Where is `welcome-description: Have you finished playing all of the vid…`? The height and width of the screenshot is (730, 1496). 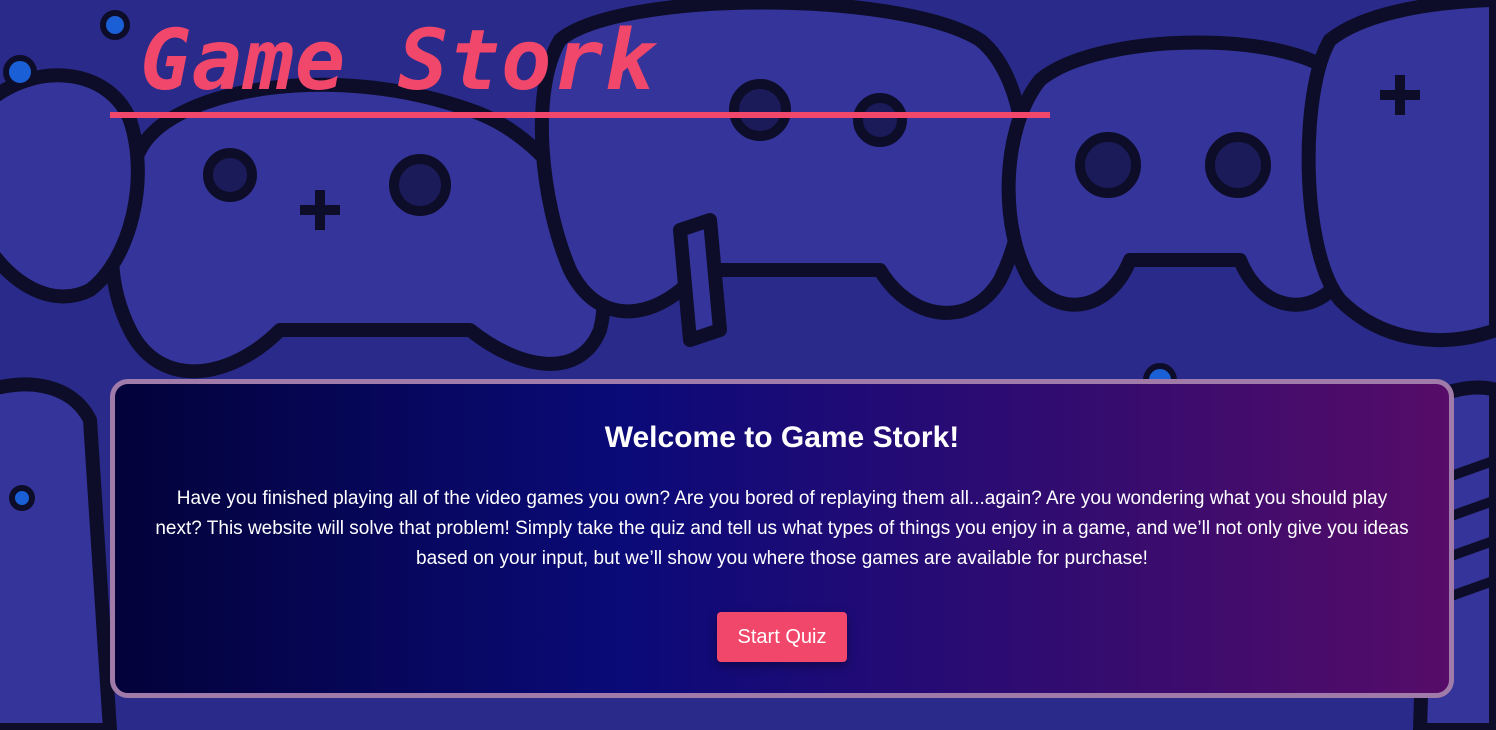
welcome-description: Have you finished playing all of the vid… is located at coordinates (782, 528).